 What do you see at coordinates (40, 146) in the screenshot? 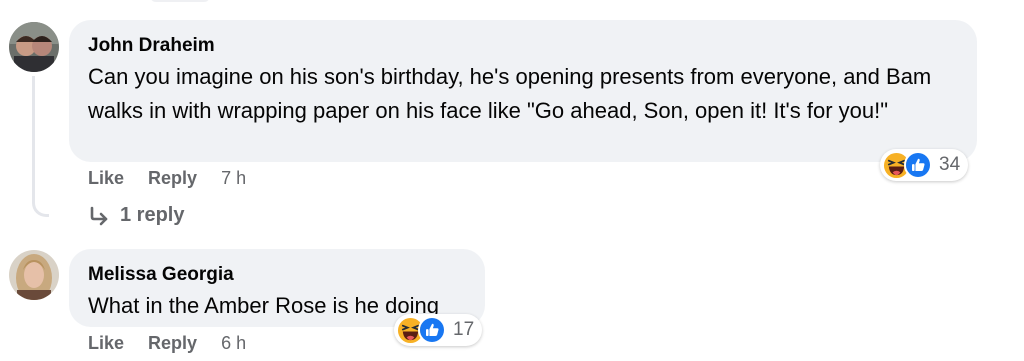
I see `thread-connector` at bounding box center [40, 146].